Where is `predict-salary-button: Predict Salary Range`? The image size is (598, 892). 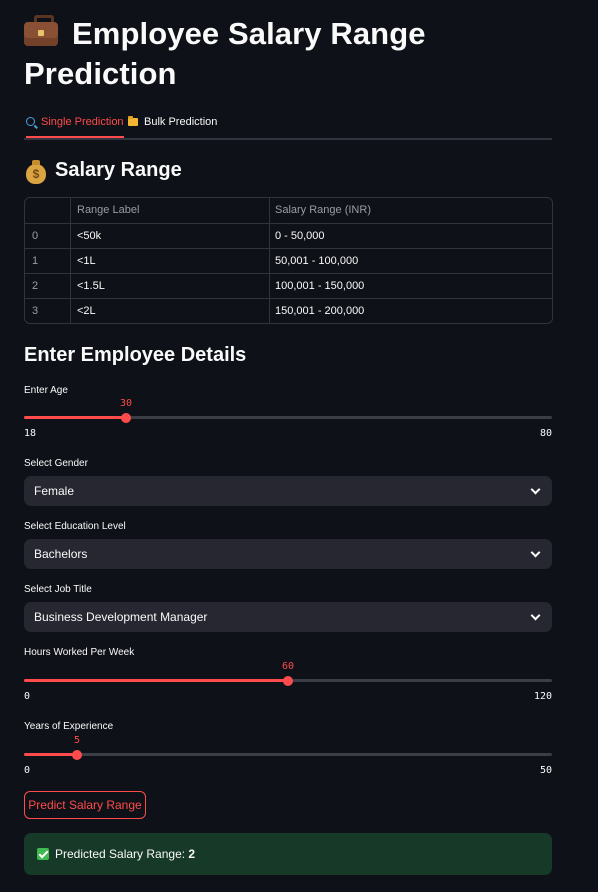
predict-salary-button: Predict Salary Range is located at coordinates (85, 805).